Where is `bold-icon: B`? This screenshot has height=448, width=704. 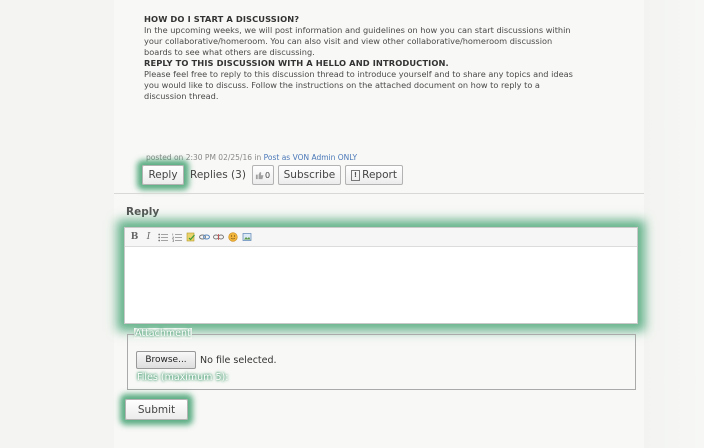 bold-icon: B is located at coordinates (134, 237).